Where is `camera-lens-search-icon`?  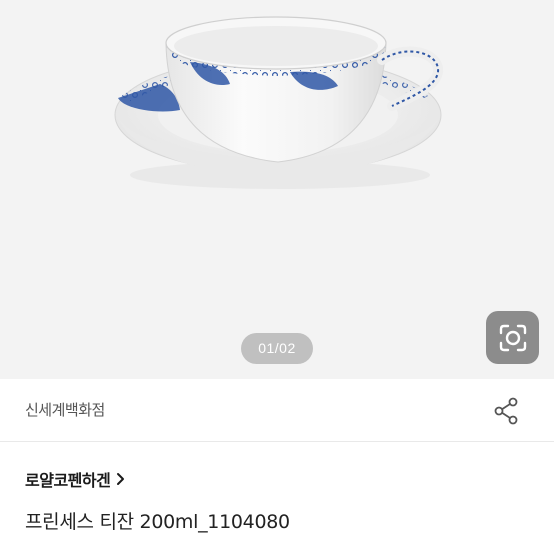
camera-lens-search-icon is located at coordinates (512, 337).